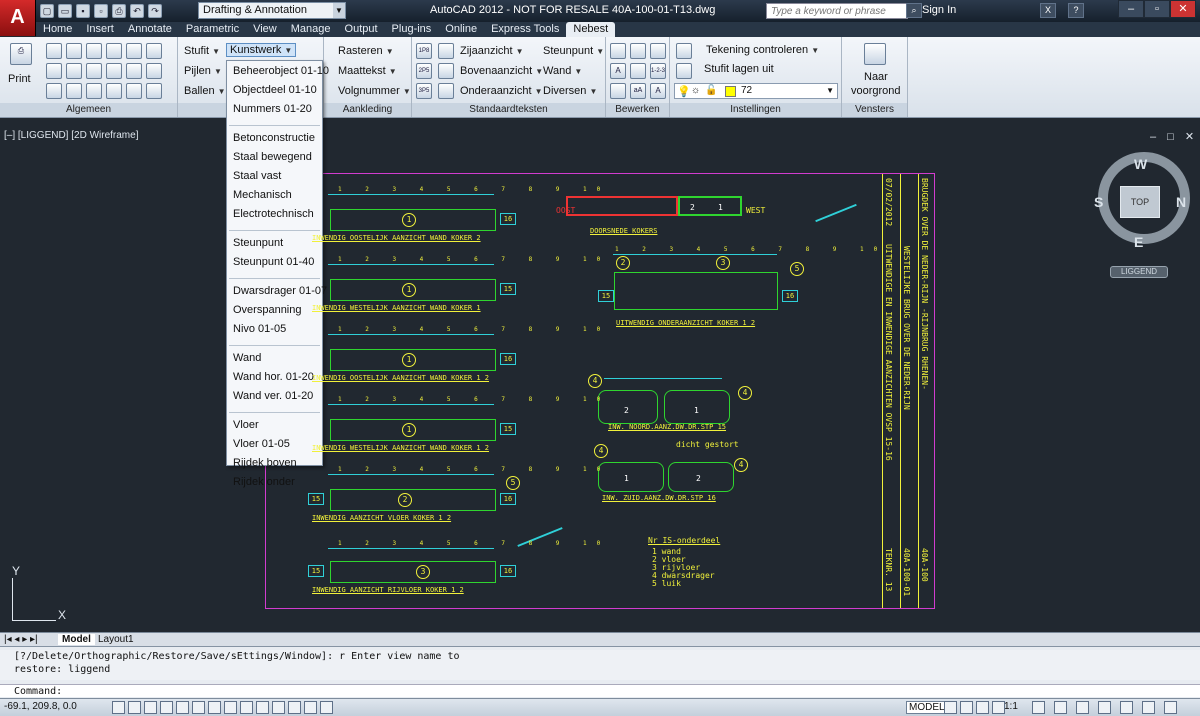 This screenshot has height=716, width=1200. Describe the element at coordinates (501, 71) in the screenshot. I see `bovenaanzicht-button: Bovenaanzicht ▼` at that location.